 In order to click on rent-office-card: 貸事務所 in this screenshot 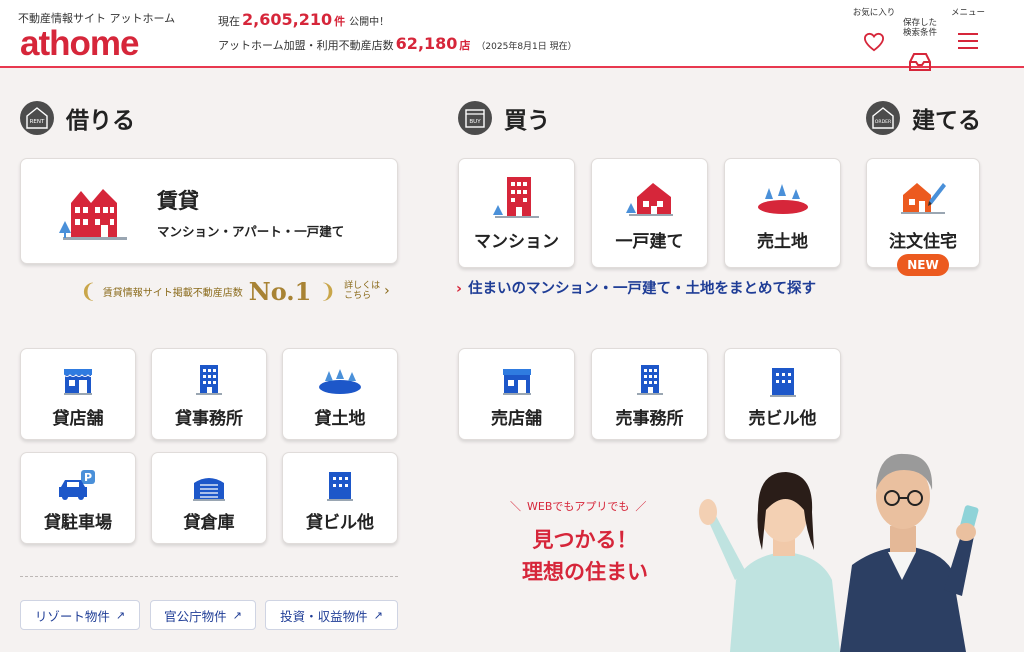, I will do `click(209, 394)`.